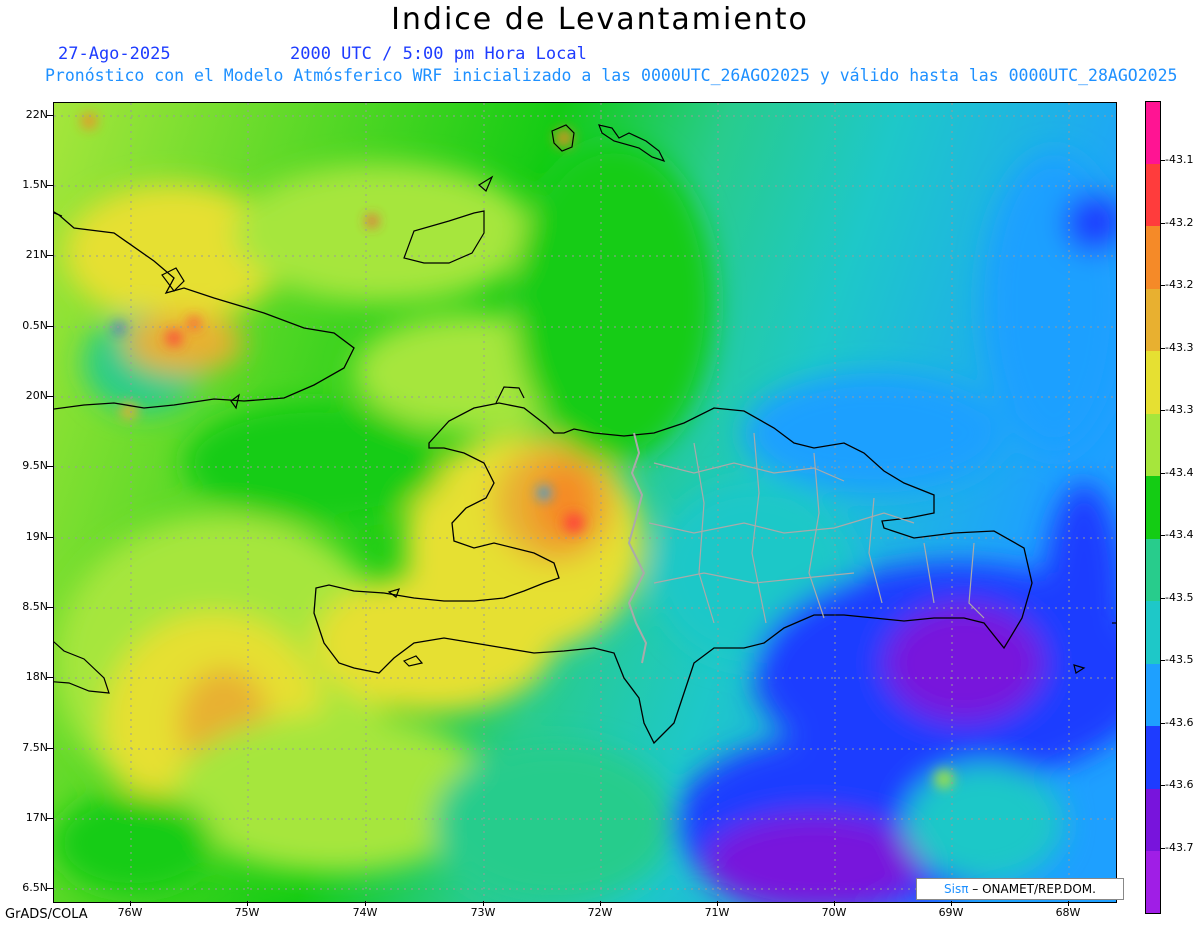 The height and width of the screenshot is (927, 1200). Describe the element at coordinates (956, 889) in the screenshot. I see `sispi-logo-text: Sisπ` at that location.